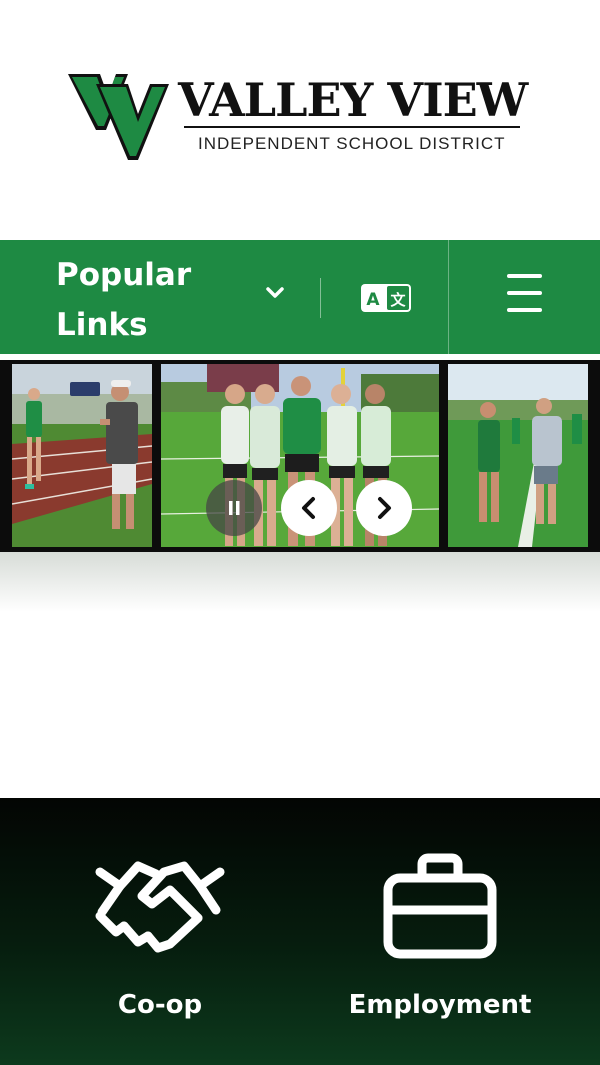 Image resolution: width=600 pixels, height=1065 pixels. I want to click on quick-link-coop: Co-op, so click(160, 931).